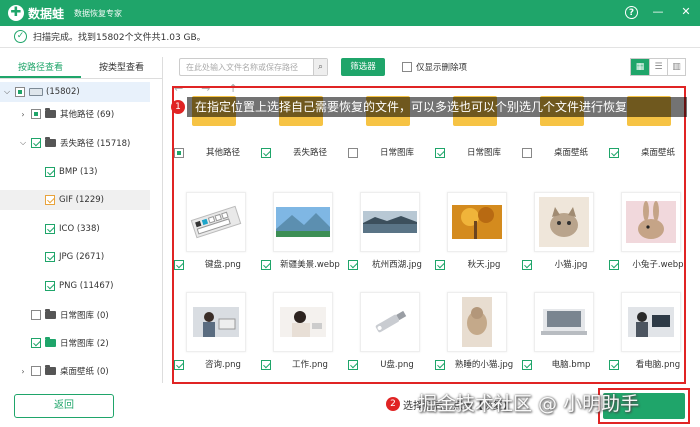  What do you see at coordinates (64, 406) in the screenshot?
I see `back-button: 返回` at bounding box center [64, 406].